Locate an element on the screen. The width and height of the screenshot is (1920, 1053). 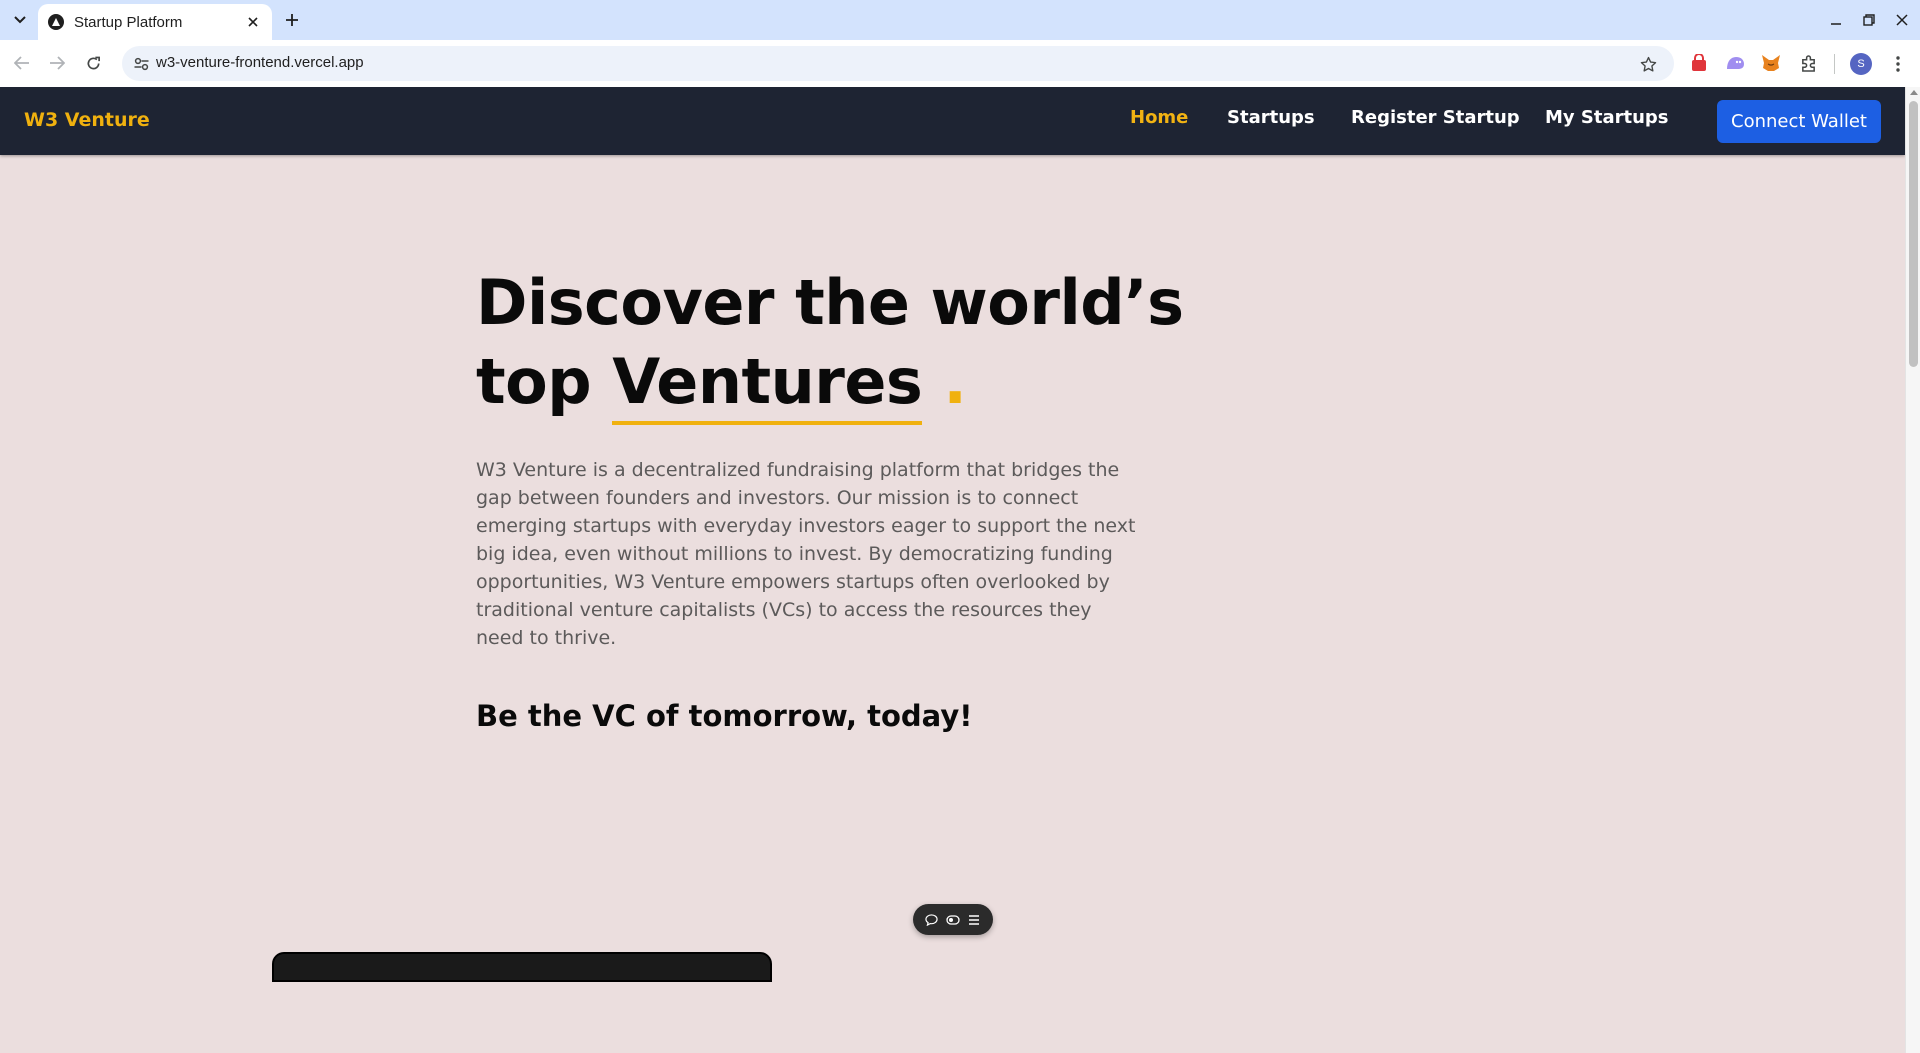
hero-title-word: top is located at coordinates (534, 381).